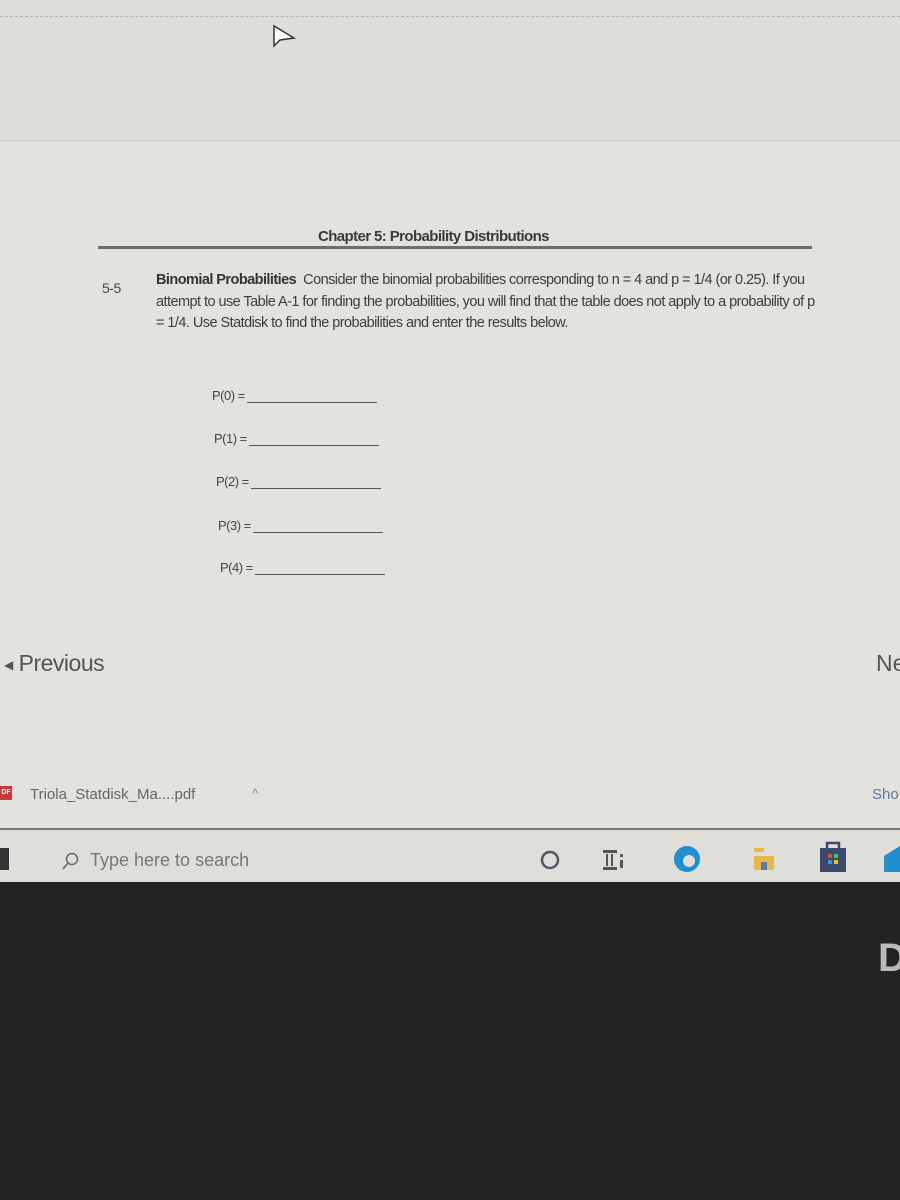  Describe the element at coordinates (889, 958) in the screenshot. I see `monitor-logo: D` at that location.